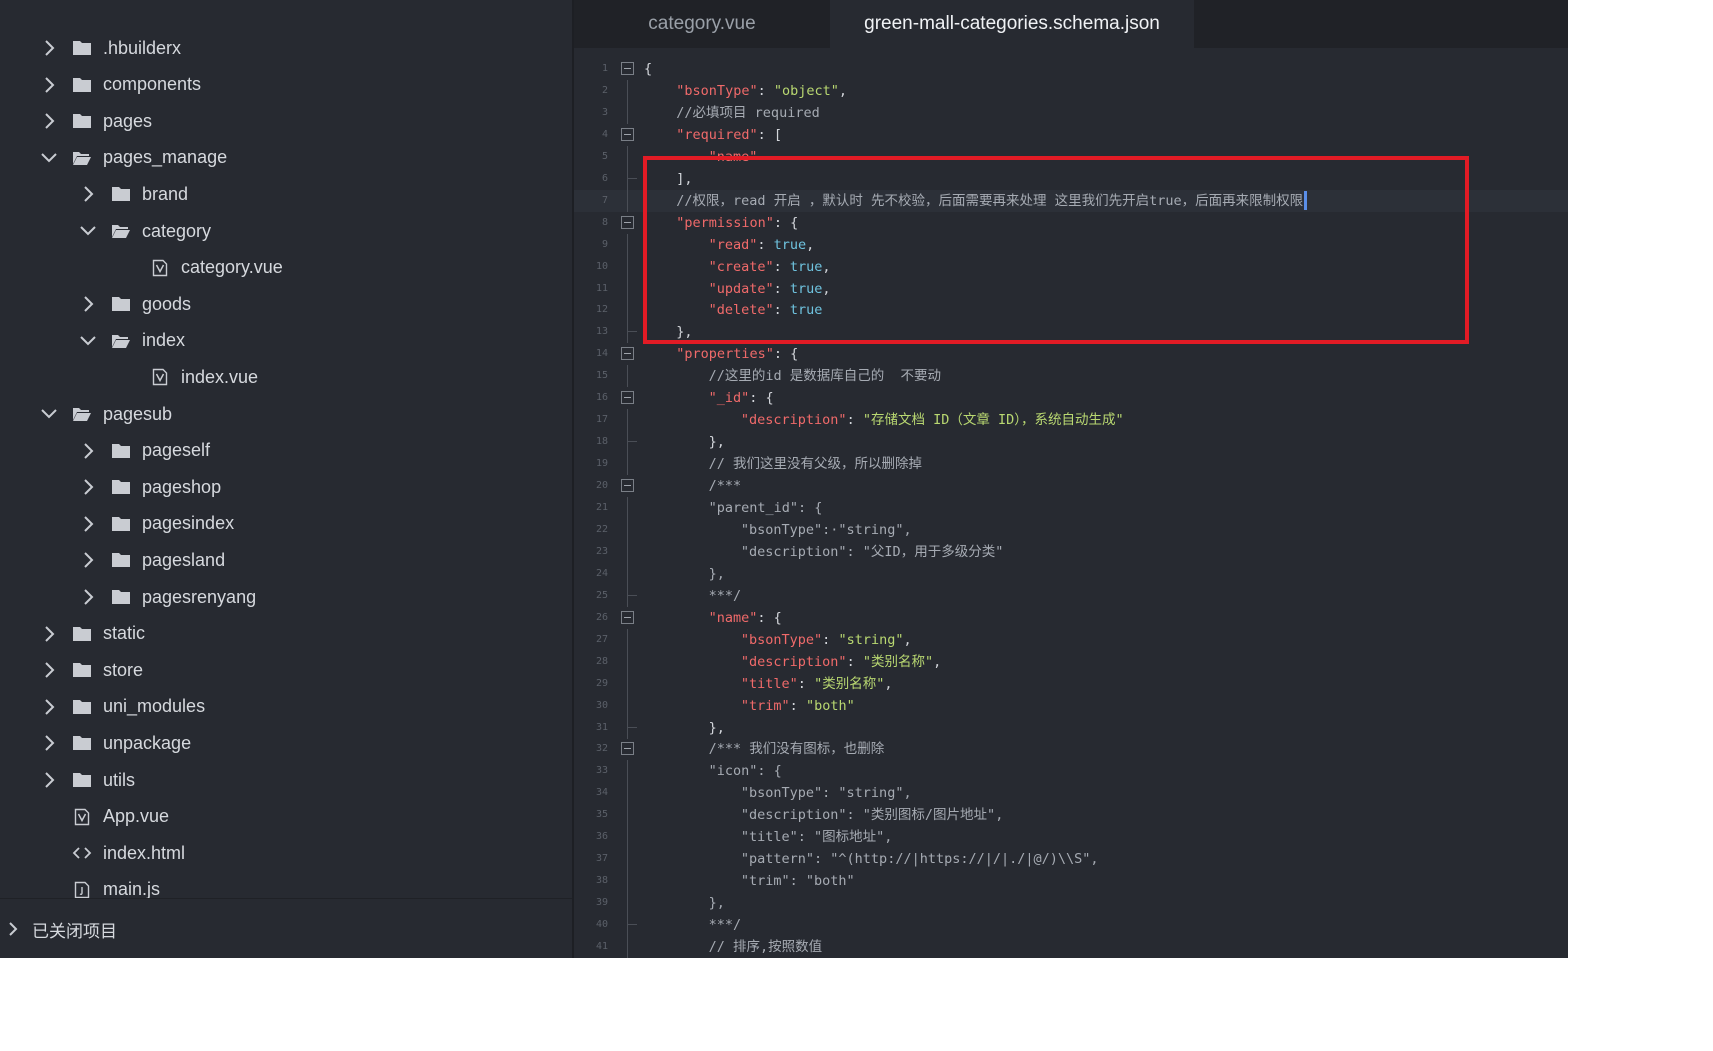 The image size is (1713, 1051). What do you see at coordinates (1071, 705) in the screenshot?
I see `code-line: 30 "trim": "both"` at bounding box center [1071, 705].